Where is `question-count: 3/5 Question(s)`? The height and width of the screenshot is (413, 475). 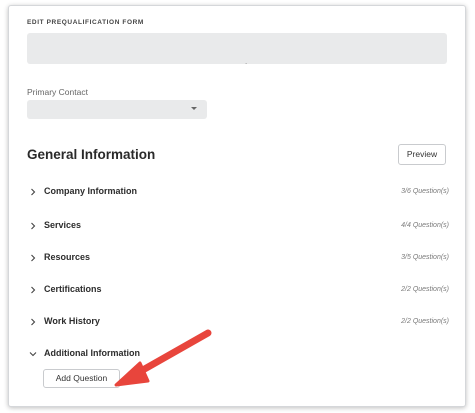
question-count: 3/5 Question(s) is located at coordinates (425, 257).